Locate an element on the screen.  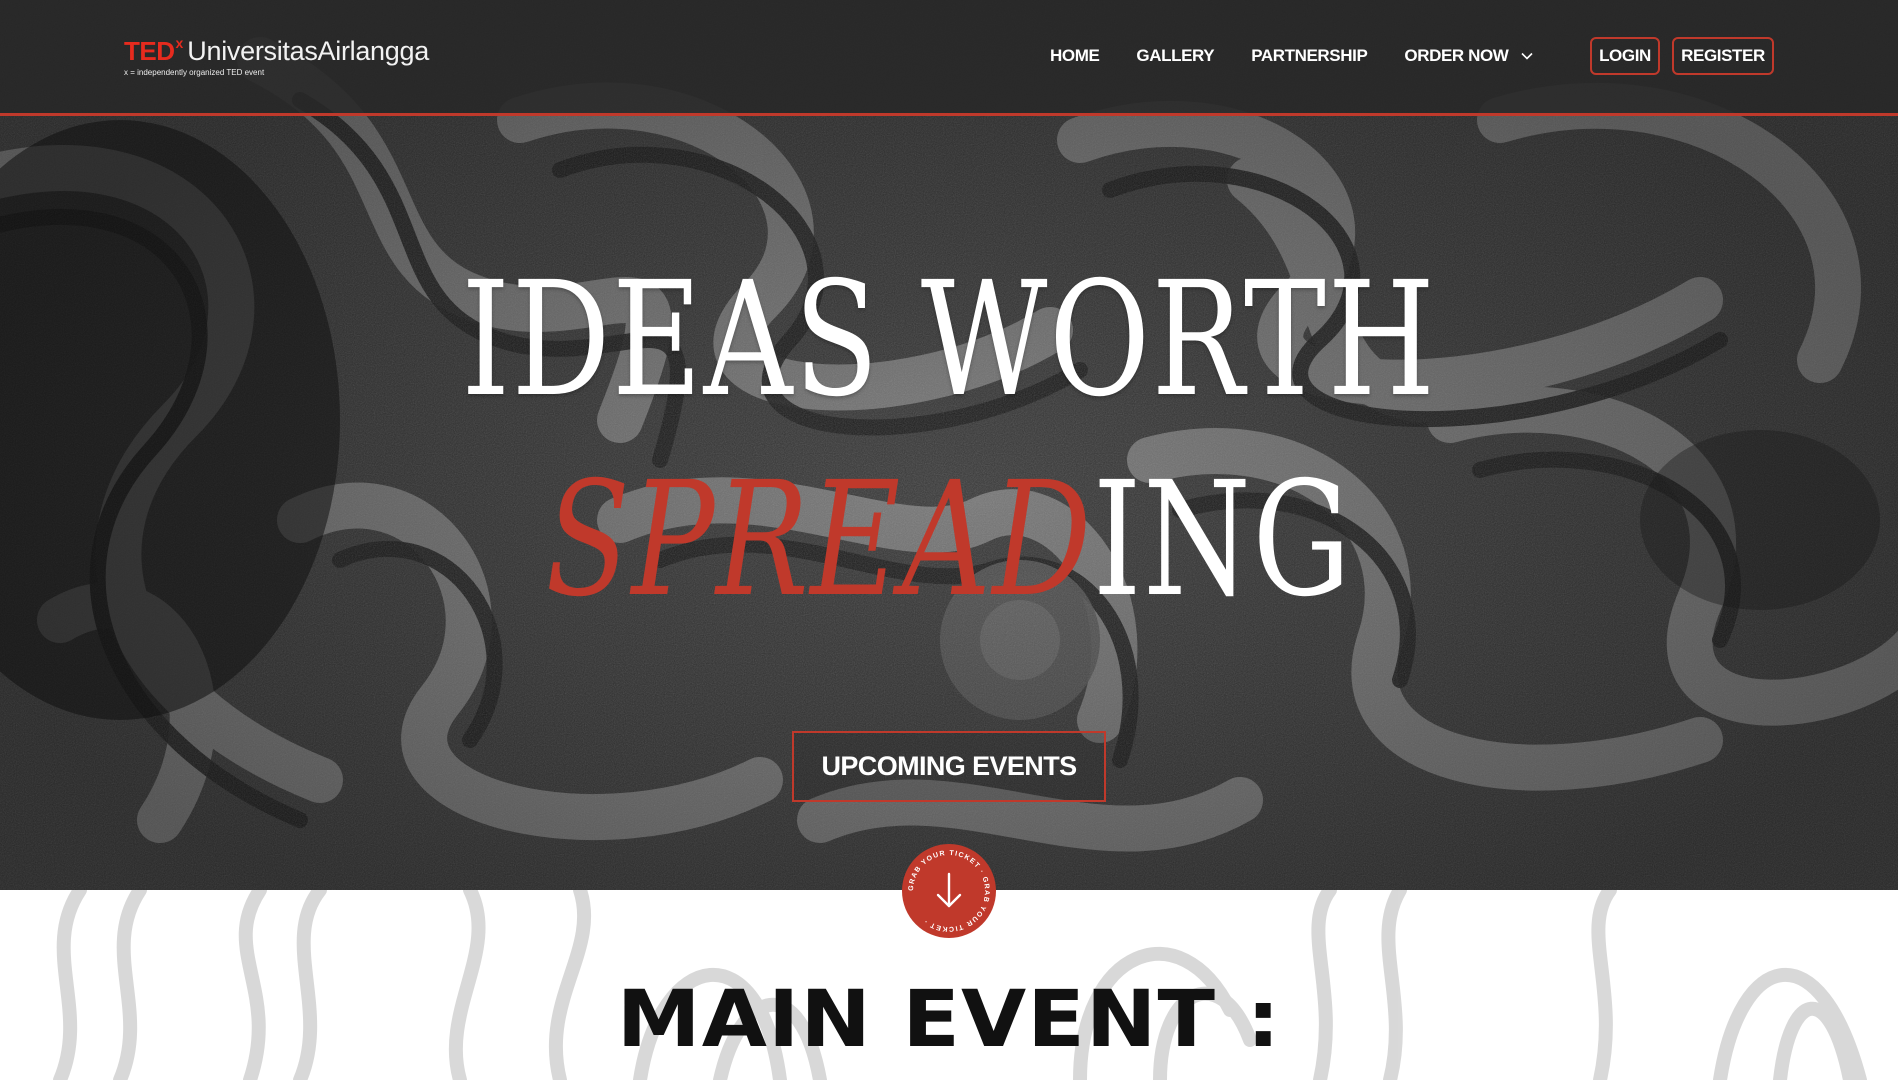
register-button: REGISTER is located at coordinates (1723, 56).